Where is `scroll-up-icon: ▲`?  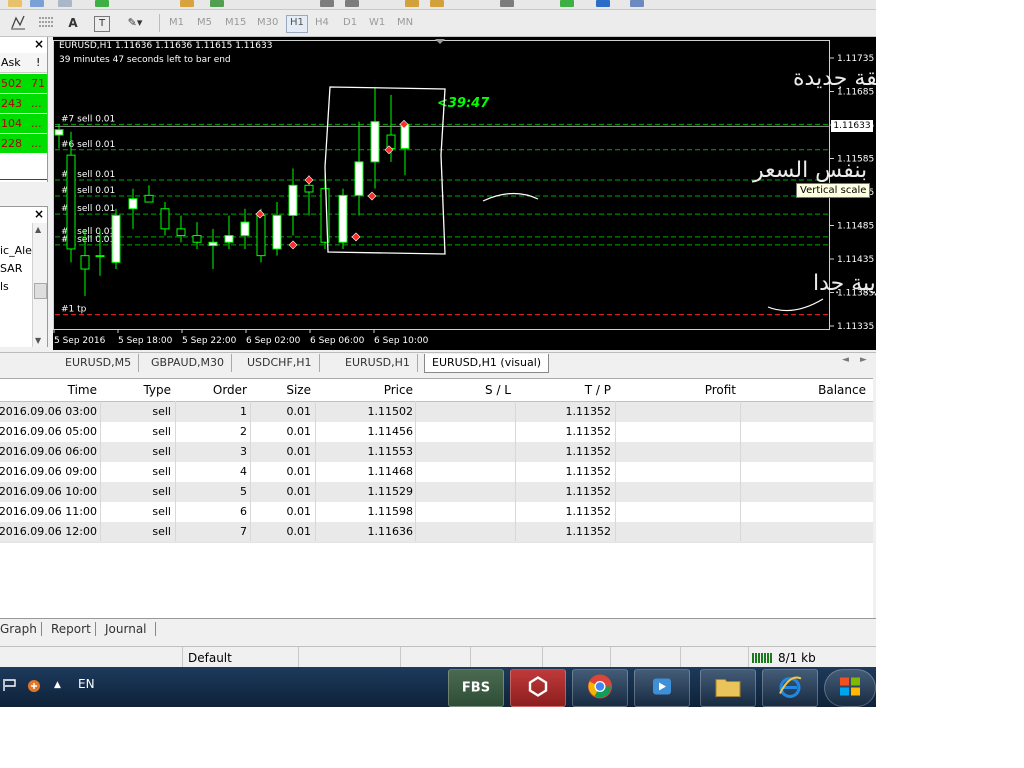 scroll-up-icon: ▲ is located at coordinates (38, 229).